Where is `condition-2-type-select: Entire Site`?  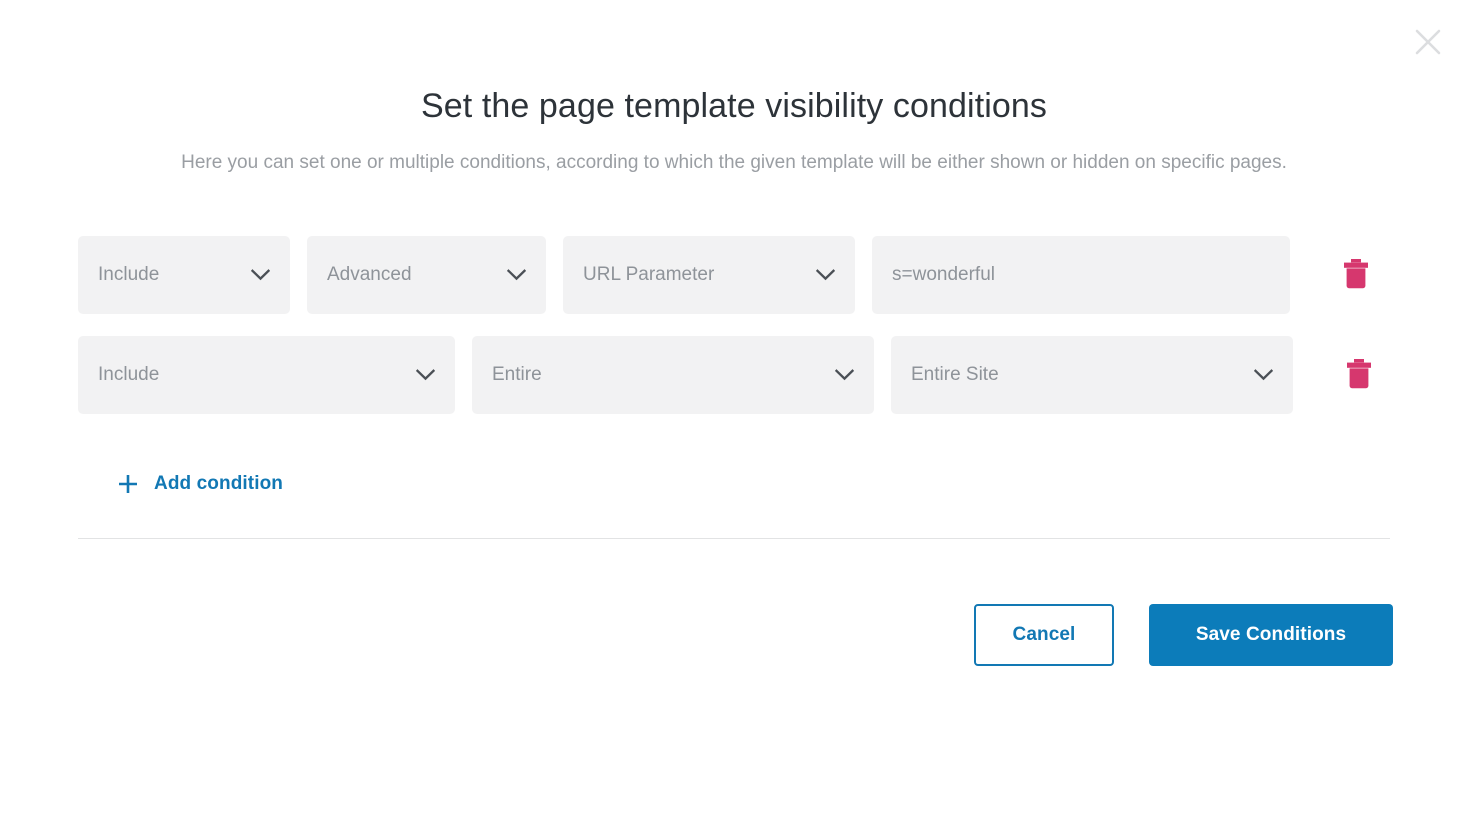 condition-2-type-select: Entire Site is located at coordinates (1092, 374).